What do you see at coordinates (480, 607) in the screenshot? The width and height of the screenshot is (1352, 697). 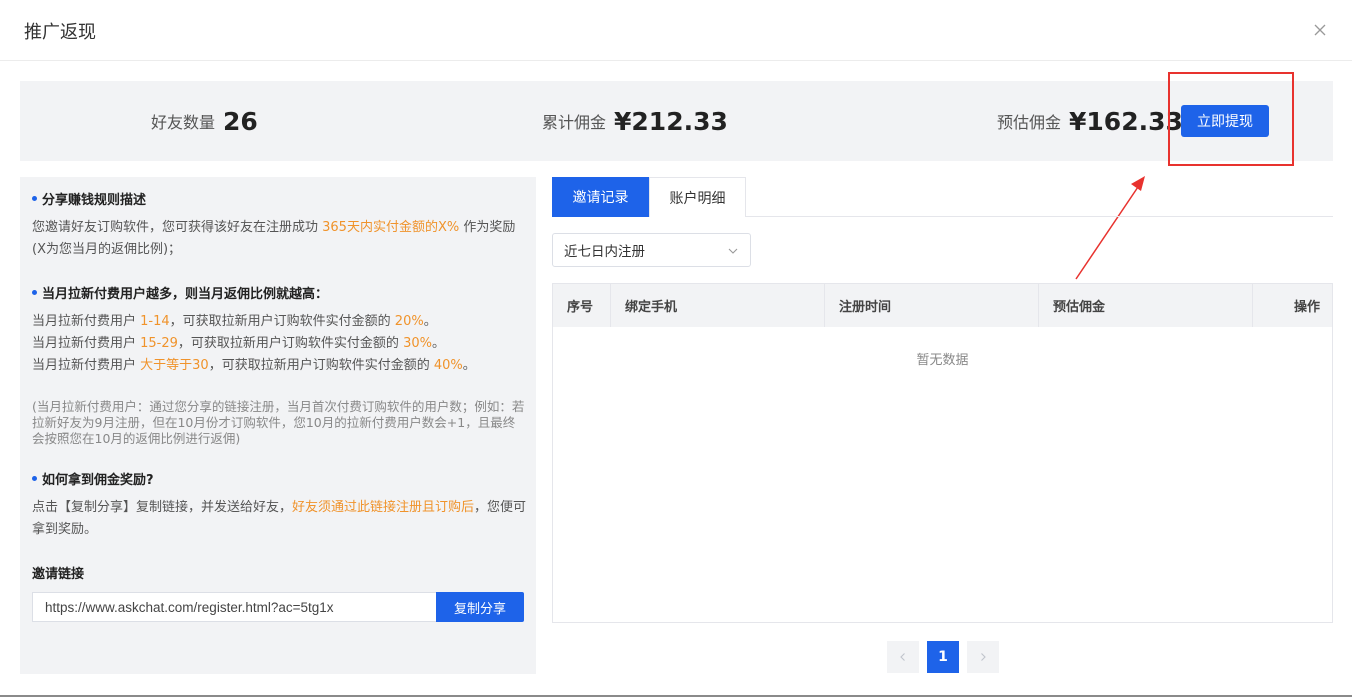 I see `copy-share-button: 复制分享` at bounding box center [480, 607].